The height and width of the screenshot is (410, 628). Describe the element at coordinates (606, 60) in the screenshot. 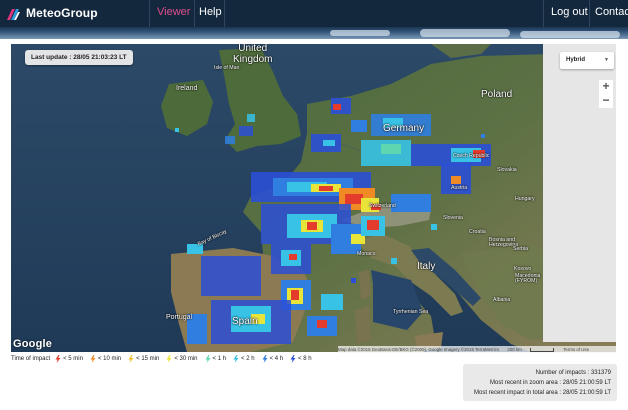

I see `chevron-down-icon: ▼` at that location.